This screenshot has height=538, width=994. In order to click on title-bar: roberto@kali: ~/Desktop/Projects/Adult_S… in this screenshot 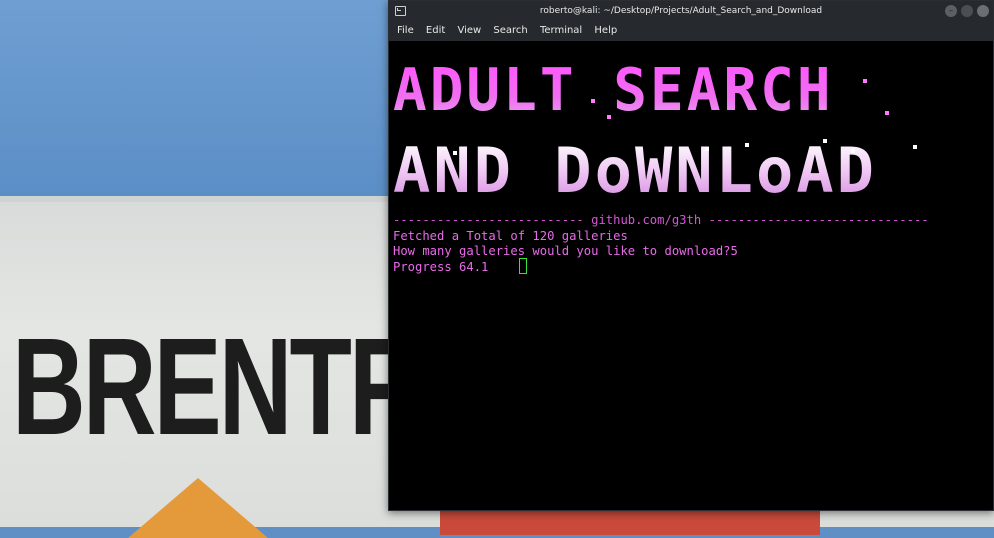, I will do `click(691, 11)`.